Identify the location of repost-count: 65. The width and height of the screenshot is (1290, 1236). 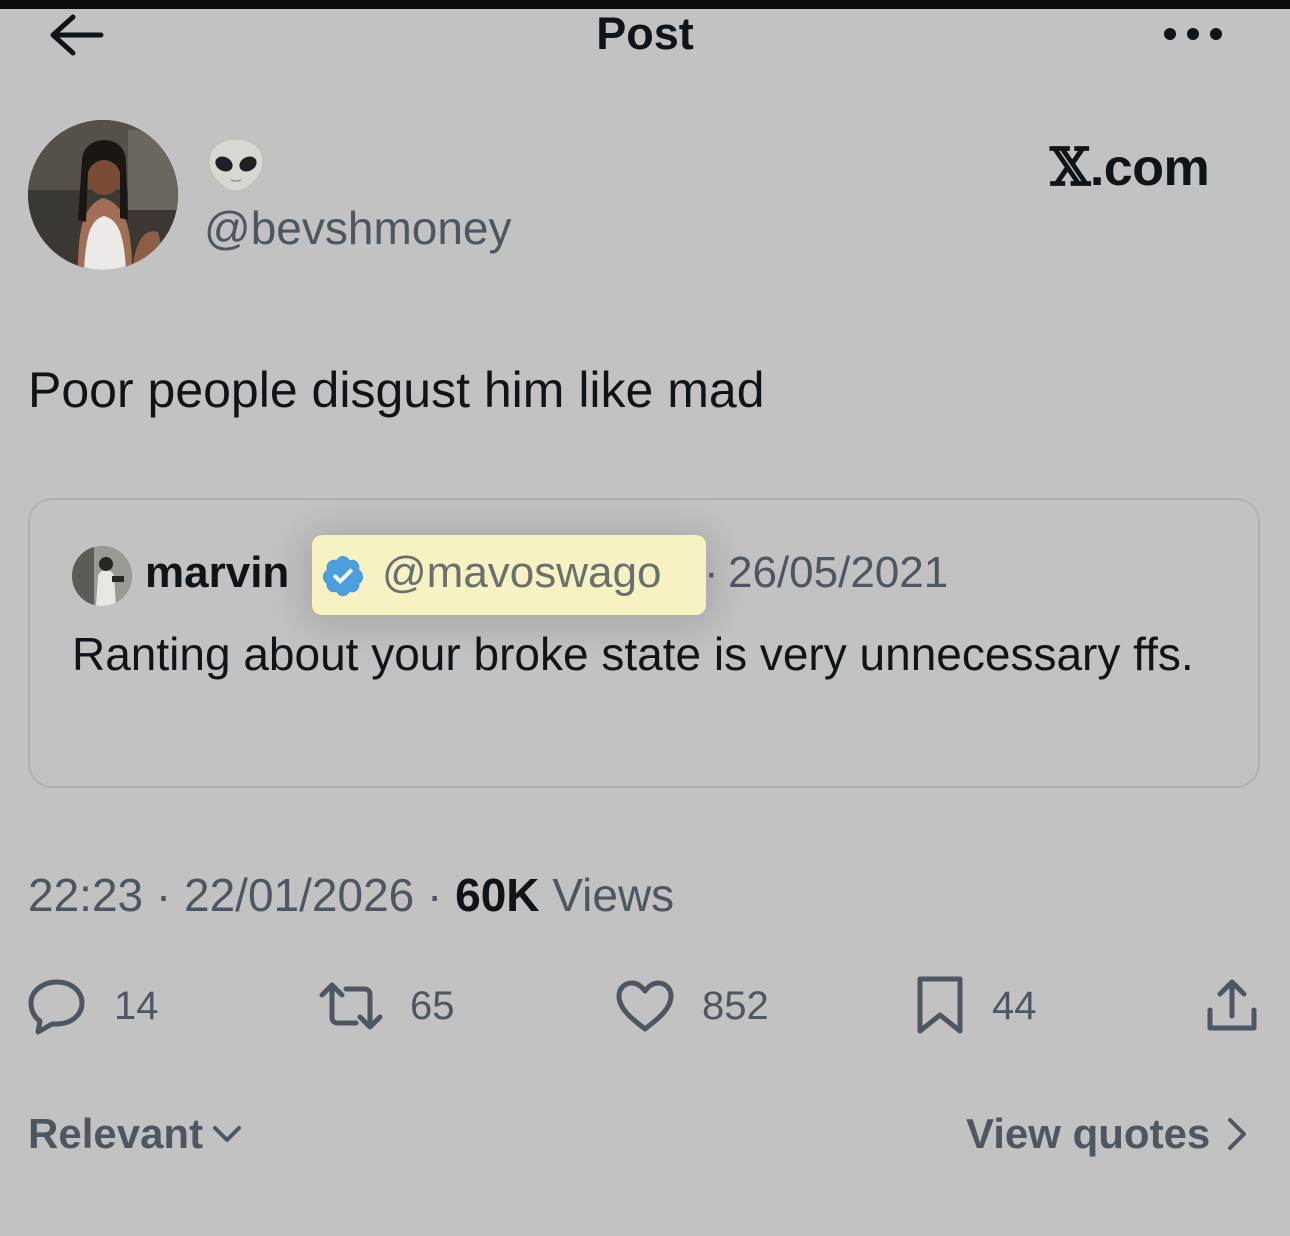
(432, 1006).